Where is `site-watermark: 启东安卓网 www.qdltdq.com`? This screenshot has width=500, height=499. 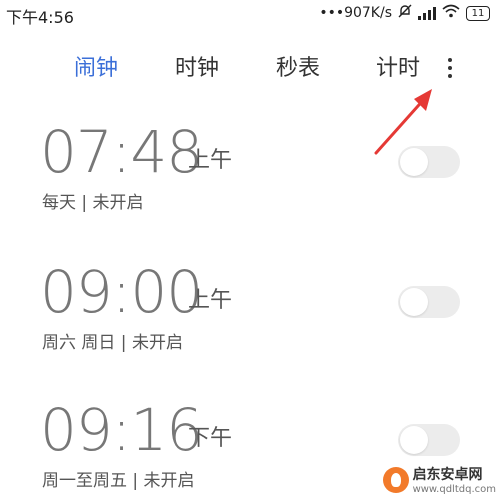 site-watermark: 启东安卓网 www.qdltdq.com is located at coordinates (439, 479).